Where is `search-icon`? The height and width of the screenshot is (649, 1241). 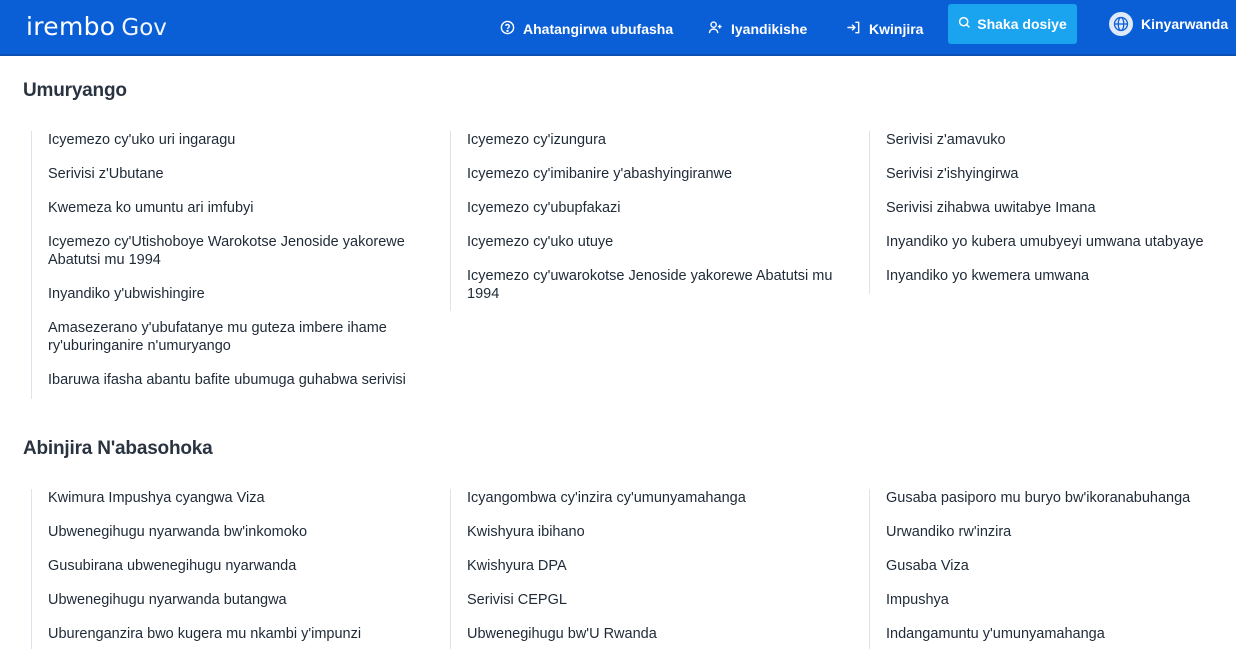 search-icon is located at coordinates (964, 24).